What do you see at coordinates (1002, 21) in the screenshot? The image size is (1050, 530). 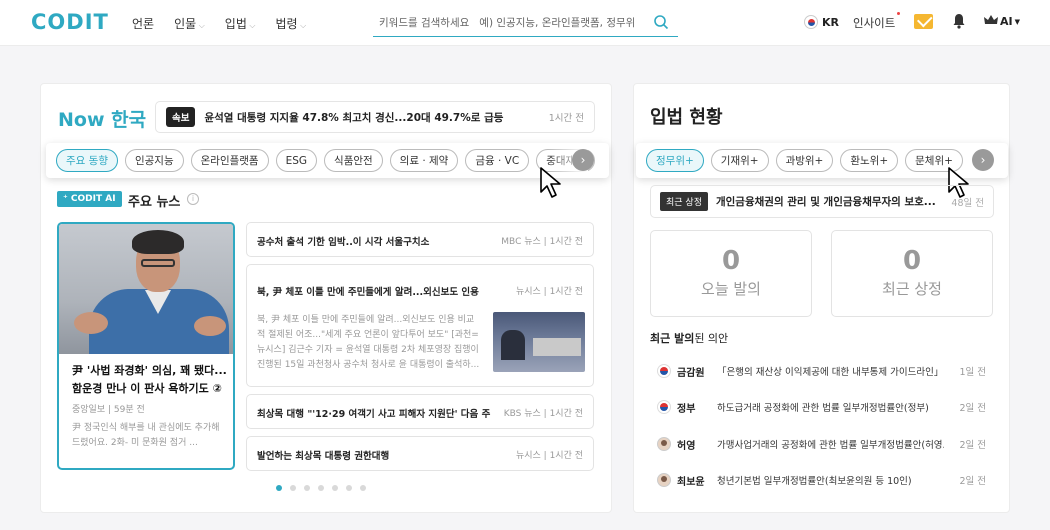 I see `ai-menu: AI ▼` at bounding box center [1002, 21].